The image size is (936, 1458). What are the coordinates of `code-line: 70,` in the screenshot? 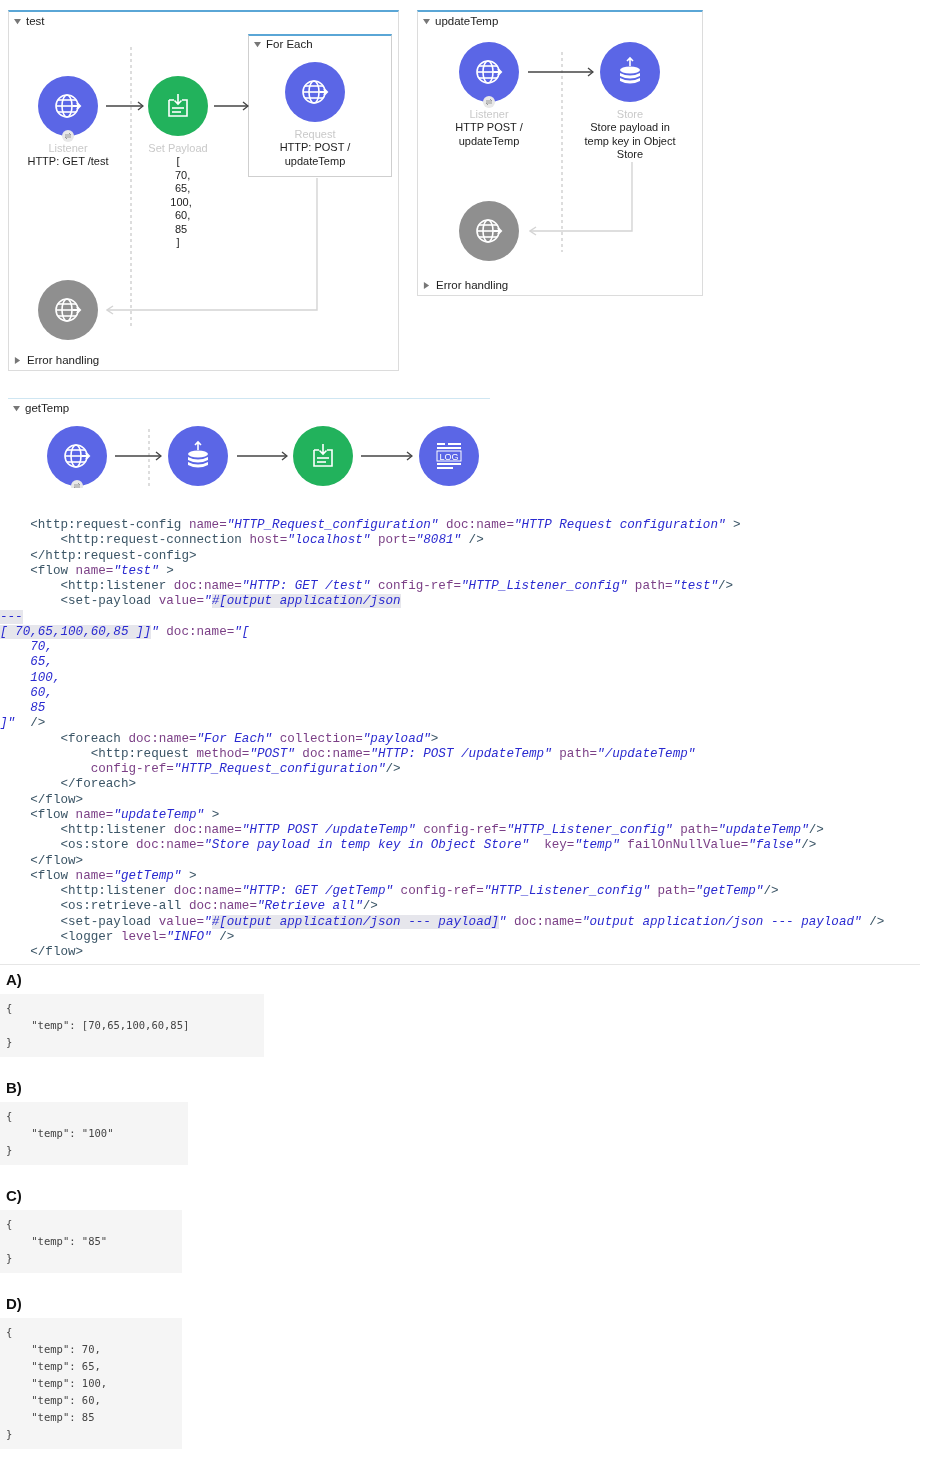 It's located at (41, 648).